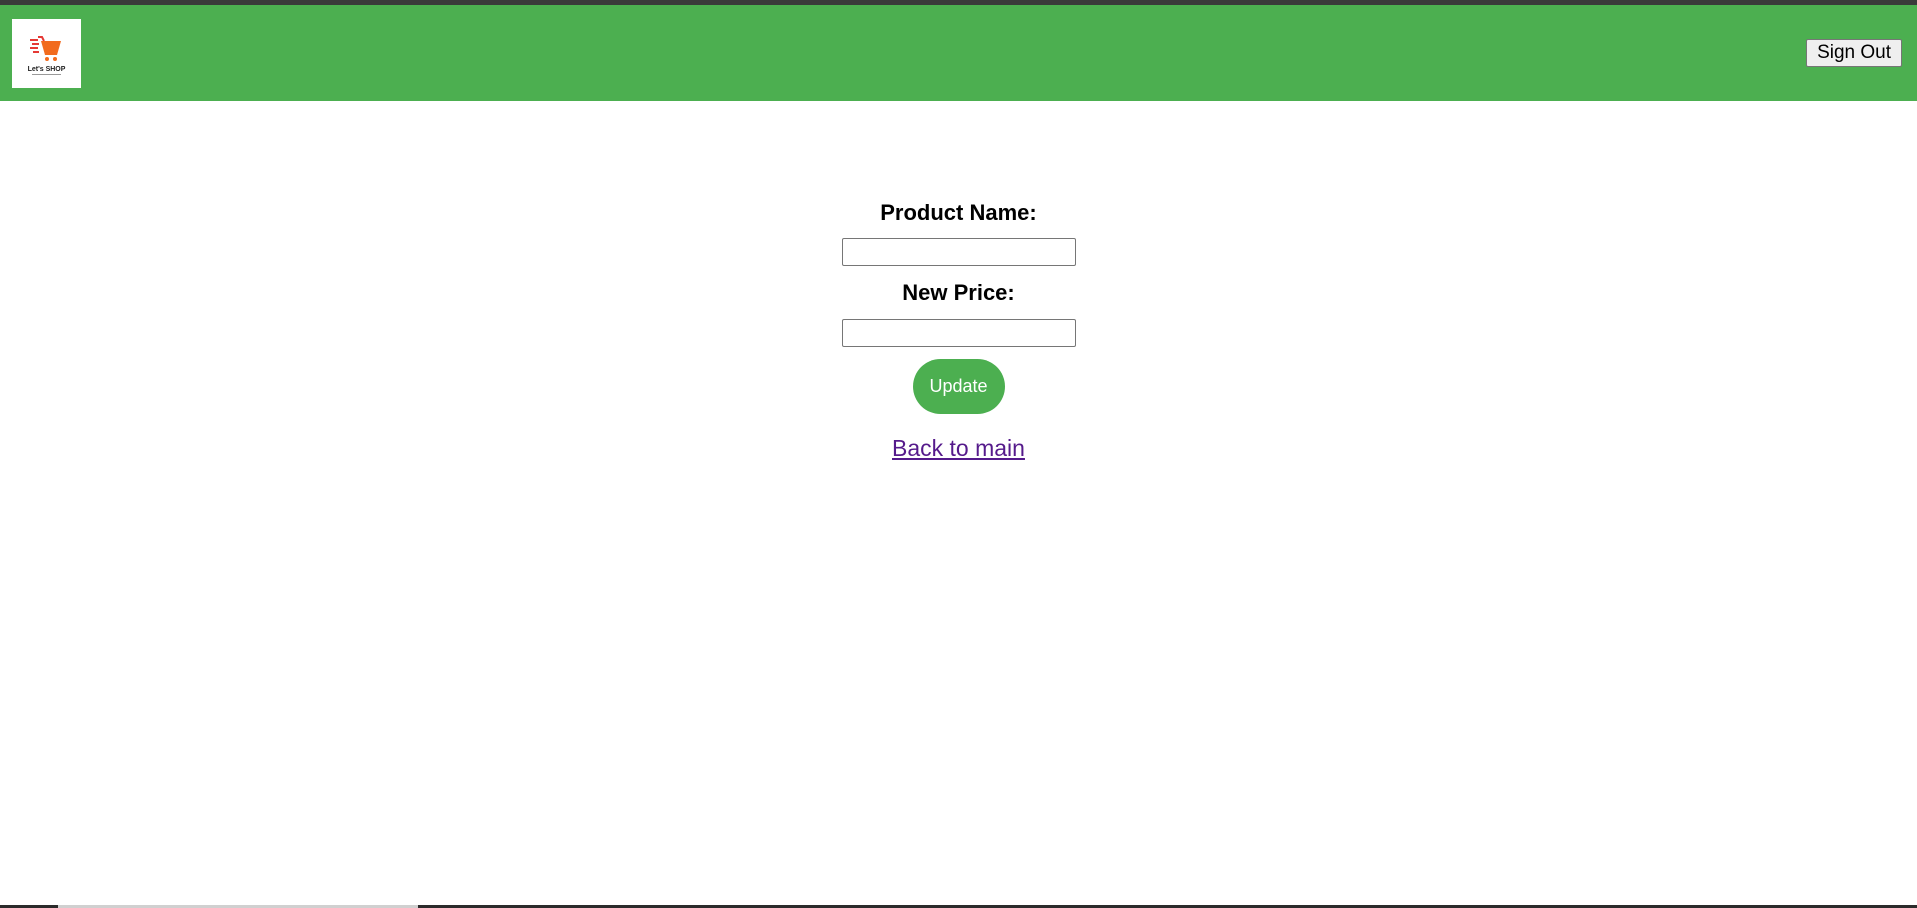 Image resolution: width=1917 pixels, height=908 pixels. I want to click on cart-logo-icon: Let's SHOP, so click(46, 53).